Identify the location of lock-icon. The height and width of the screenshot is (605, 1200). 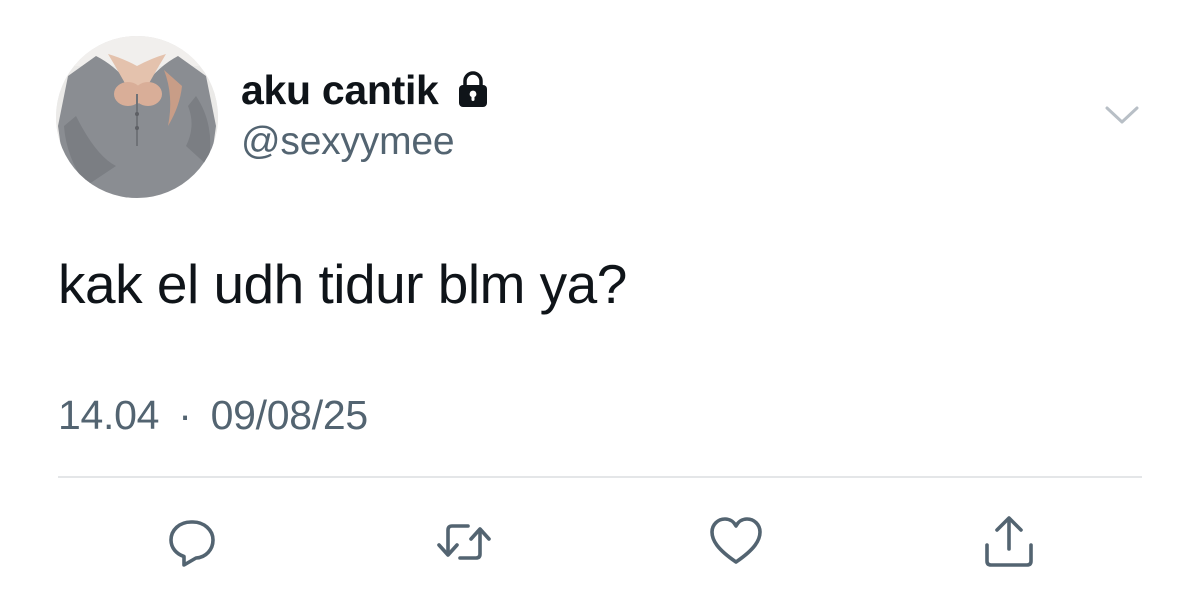
(473, 90).